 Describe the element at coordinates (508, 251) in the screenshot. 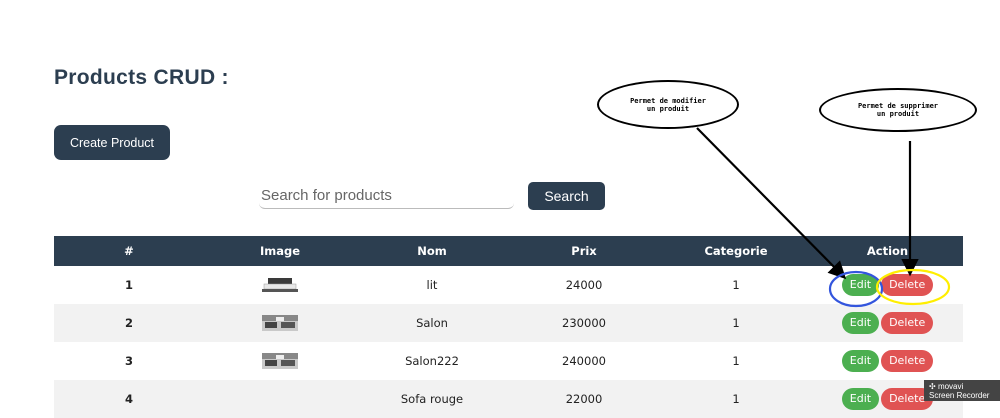

I see `table-header-row: # Image Nom Prix Categorie Action` at that location.